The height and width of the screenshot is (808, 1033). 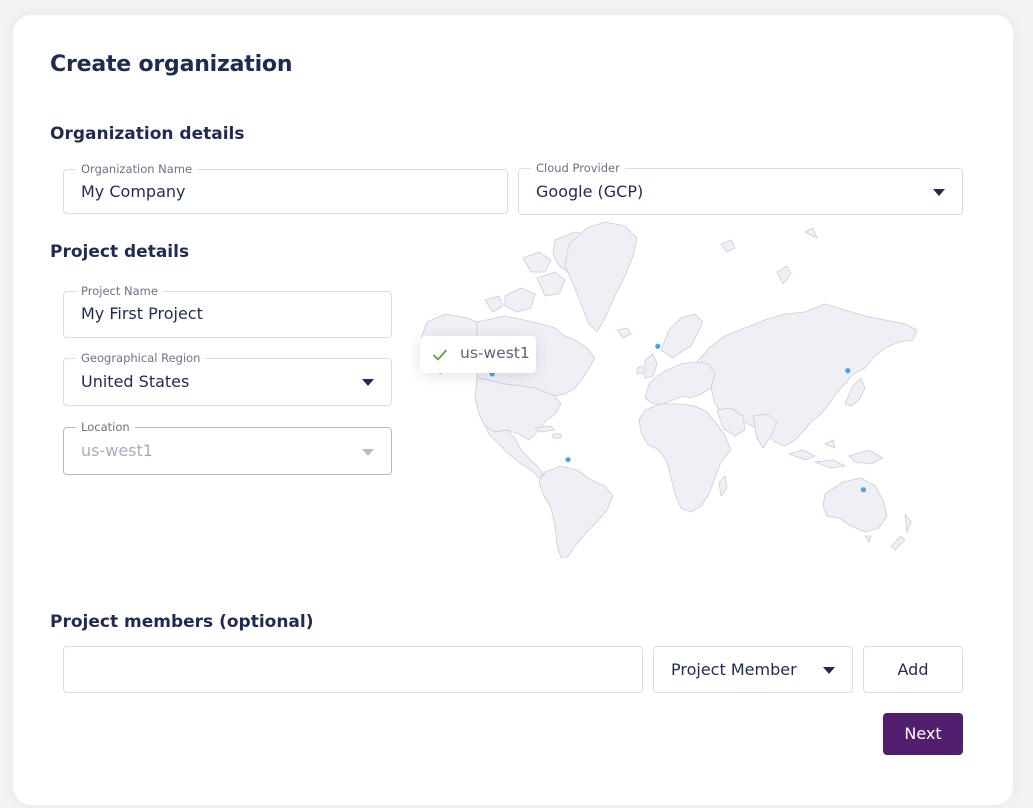 I want to click on land-greenland, so click(x=601, y=277).